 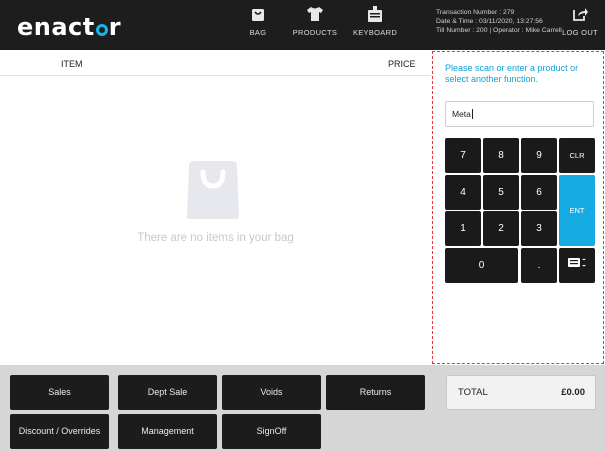 What do you see at coordinates (258, 32) in the screenshot?
I see `bag-nav-label: BAG` at bounding box center [258, 32].